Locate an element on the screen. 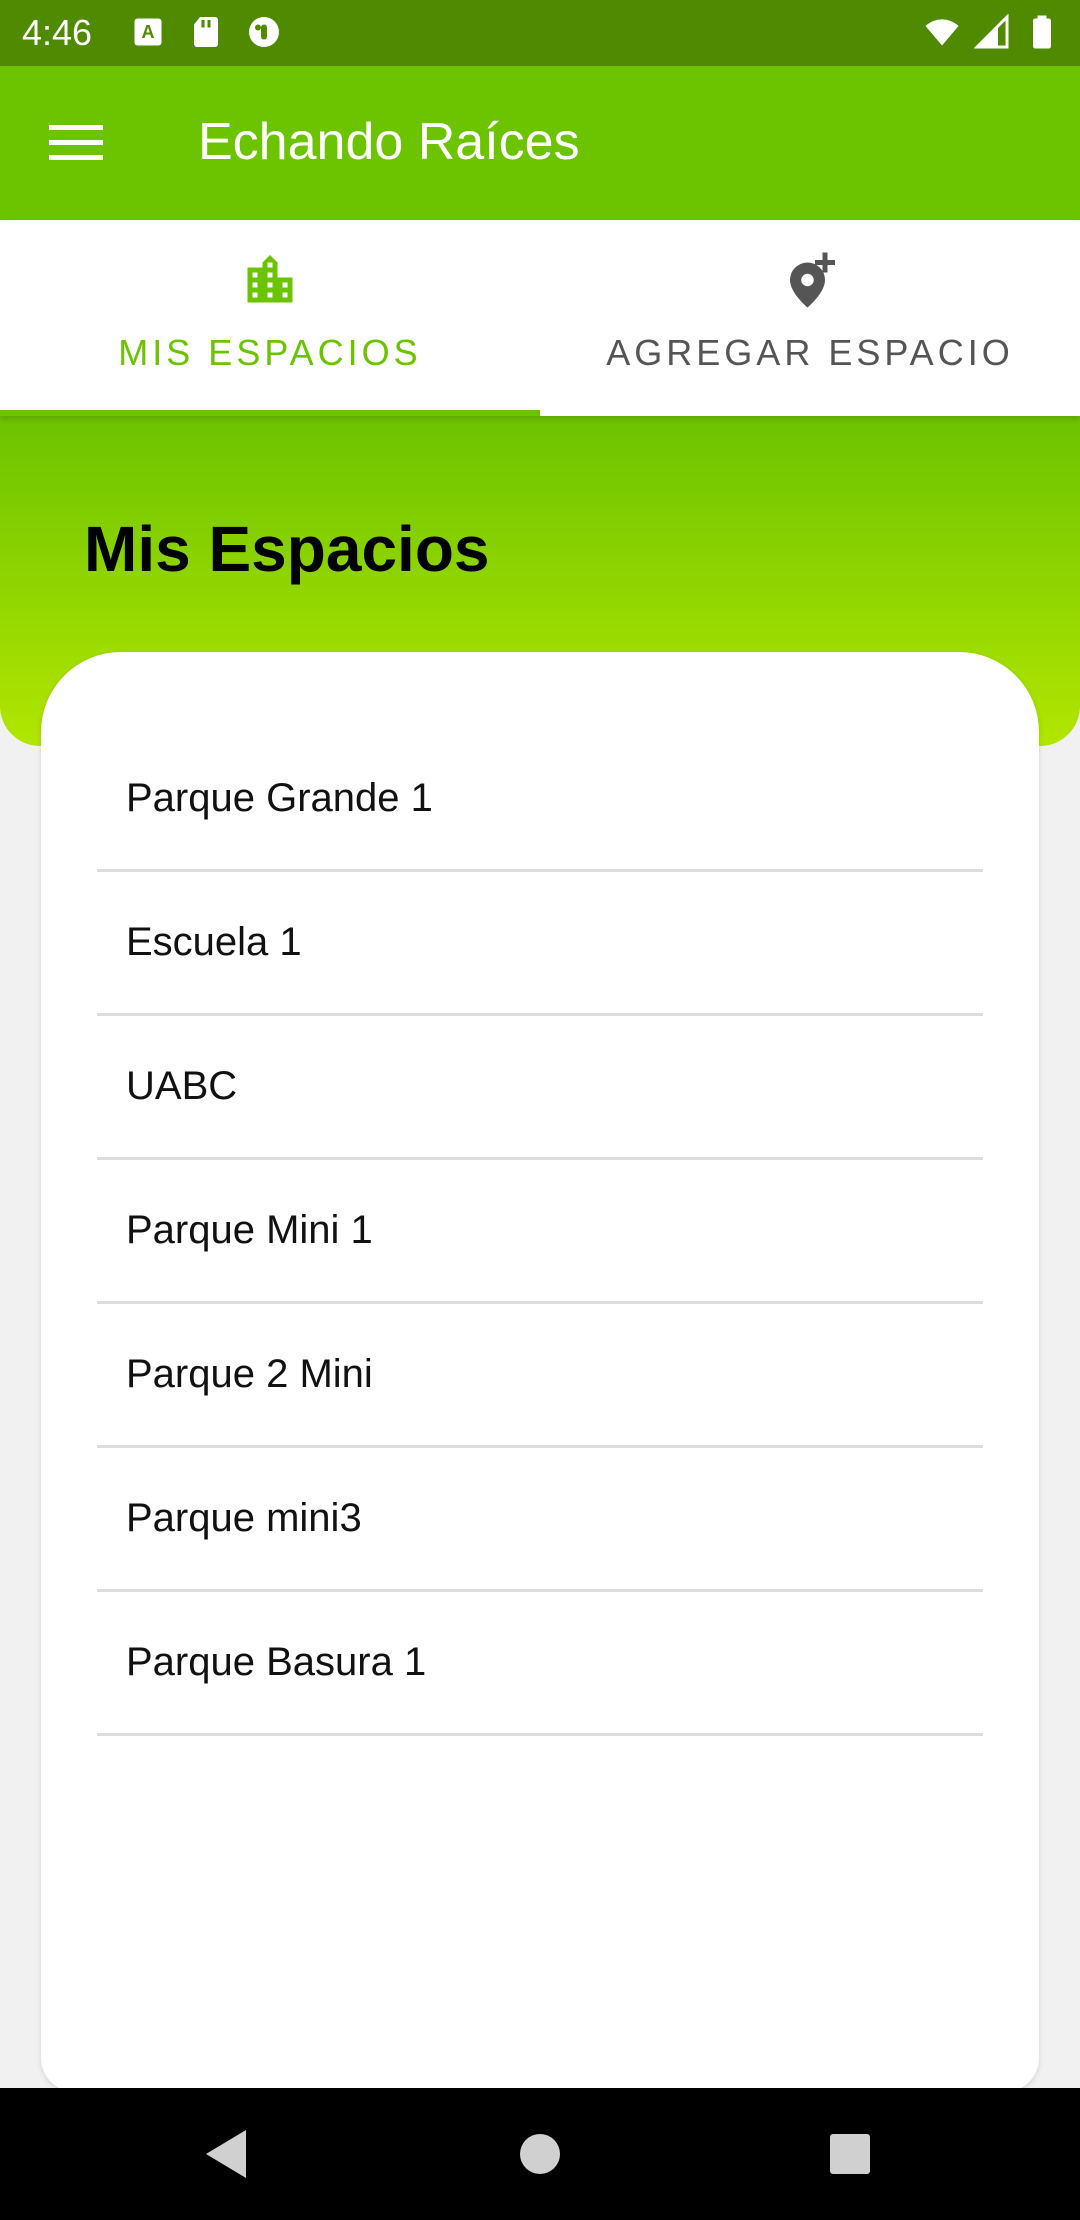 This screenshot has width=1080, height=2220. home-icon is located at coordinates (540, 2154).